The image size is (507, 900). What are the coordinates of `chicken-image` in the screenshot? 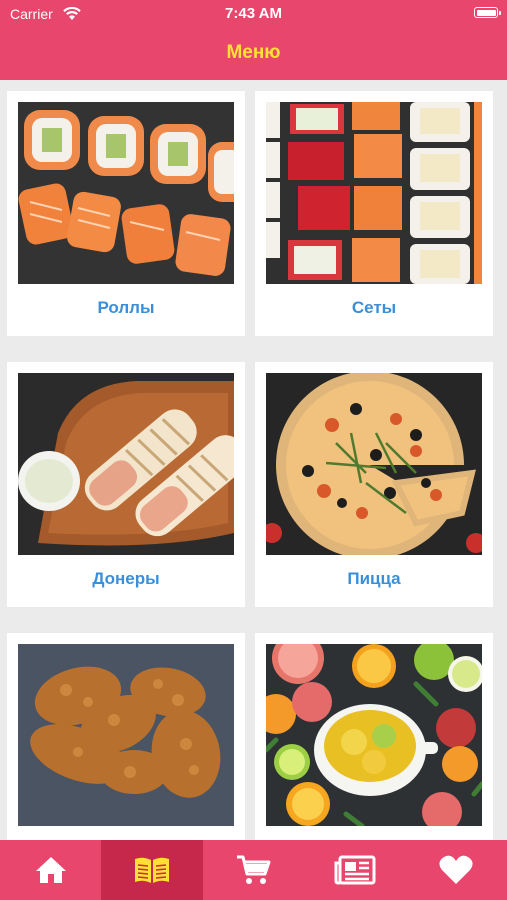 It's located at (126, 735).